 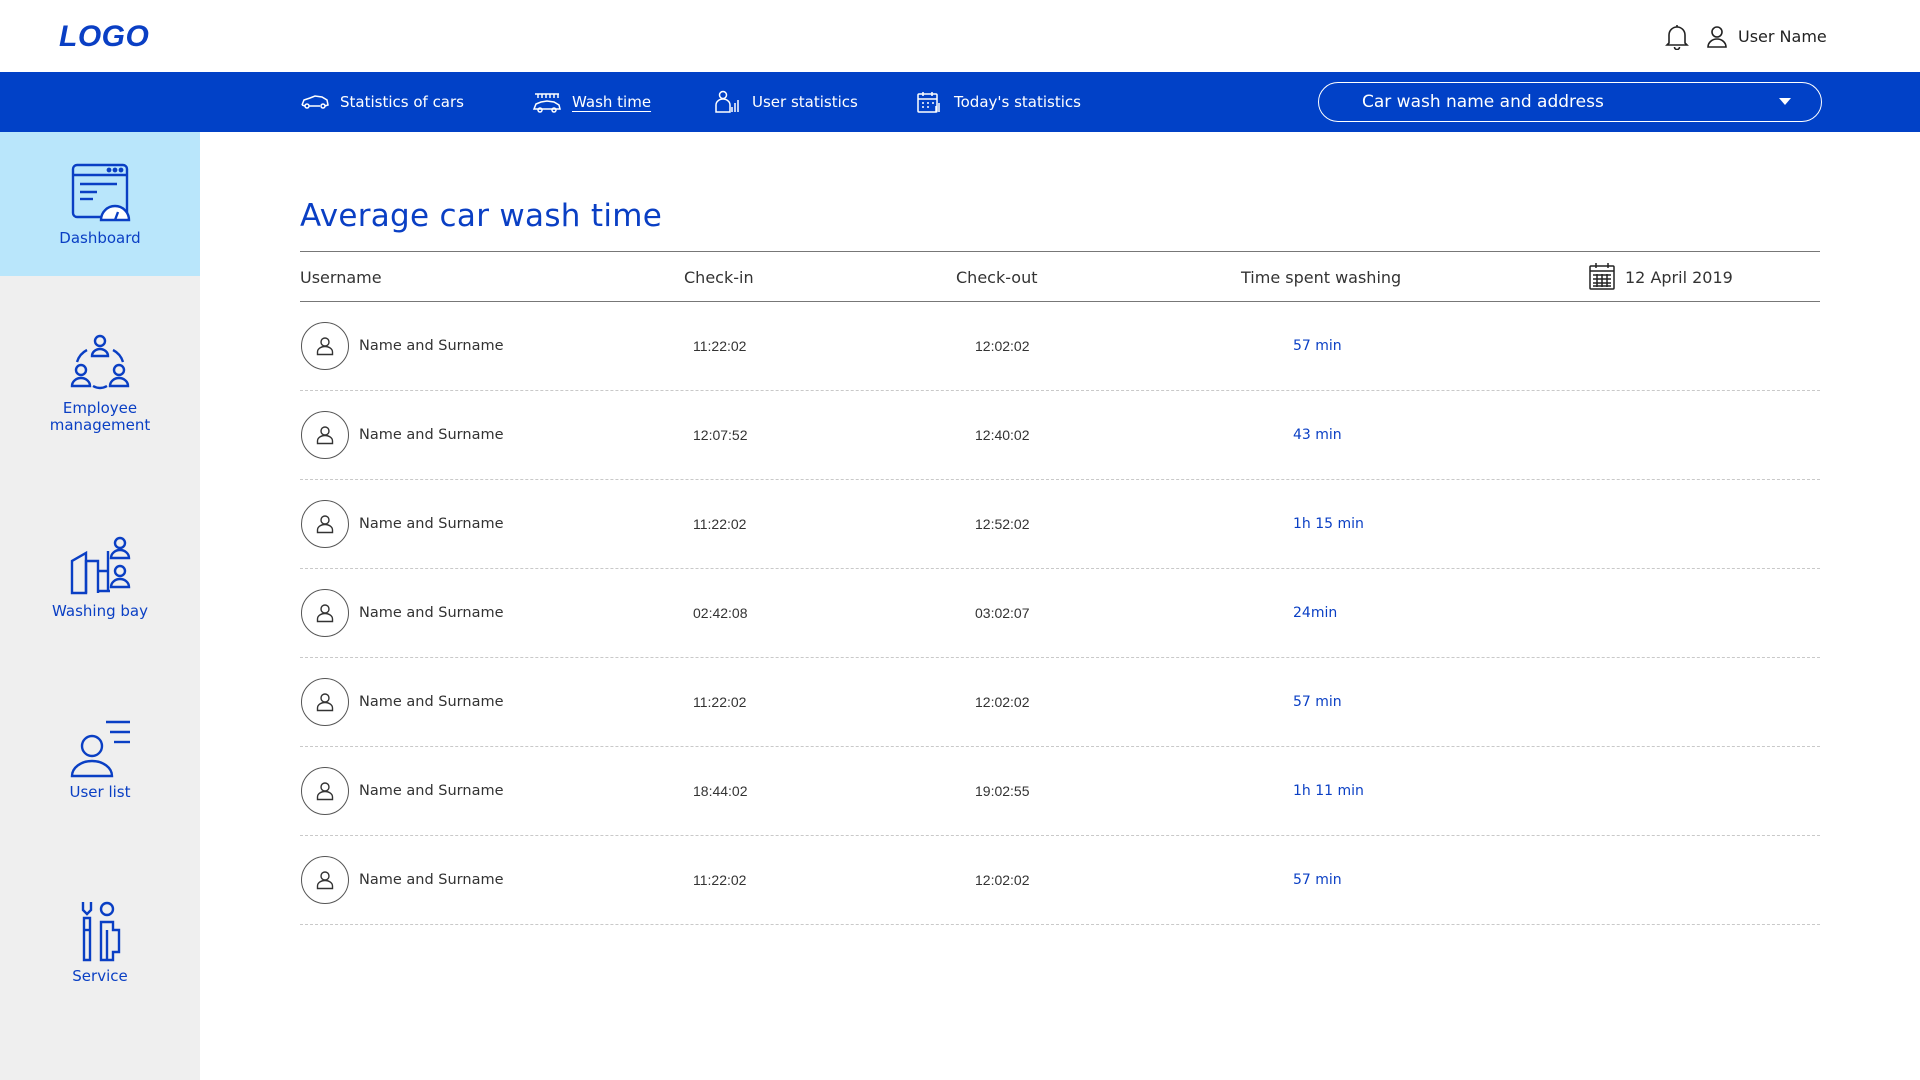 What do you see at coordinates (928, 102) in the screenshot?
I see `calendar-stats-icon` at bounding box center [928, 102].